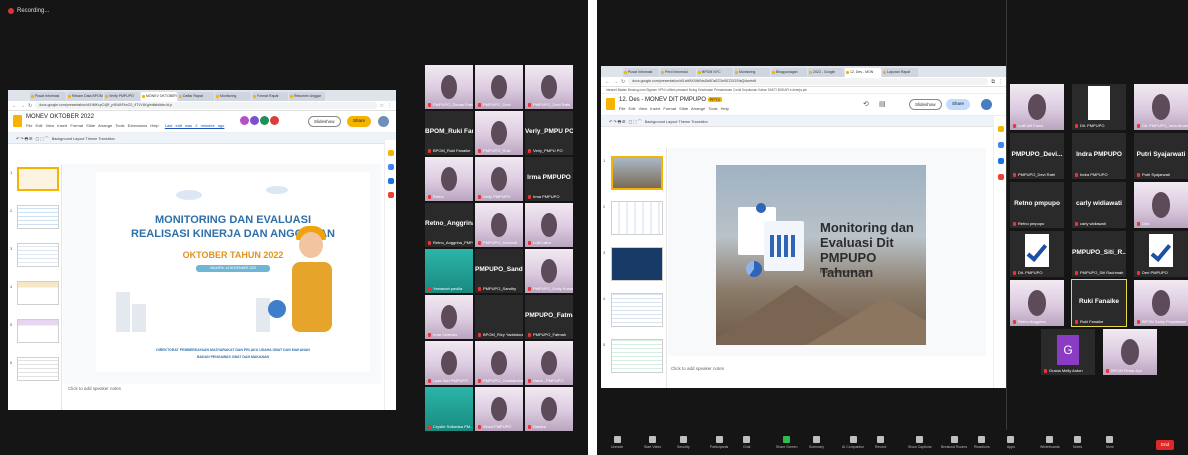 This screenshot has width=1188, height=455. Describe the element at coordinates (623, 82) in the screenshot. I see `reload-icon: ↻` at that location.